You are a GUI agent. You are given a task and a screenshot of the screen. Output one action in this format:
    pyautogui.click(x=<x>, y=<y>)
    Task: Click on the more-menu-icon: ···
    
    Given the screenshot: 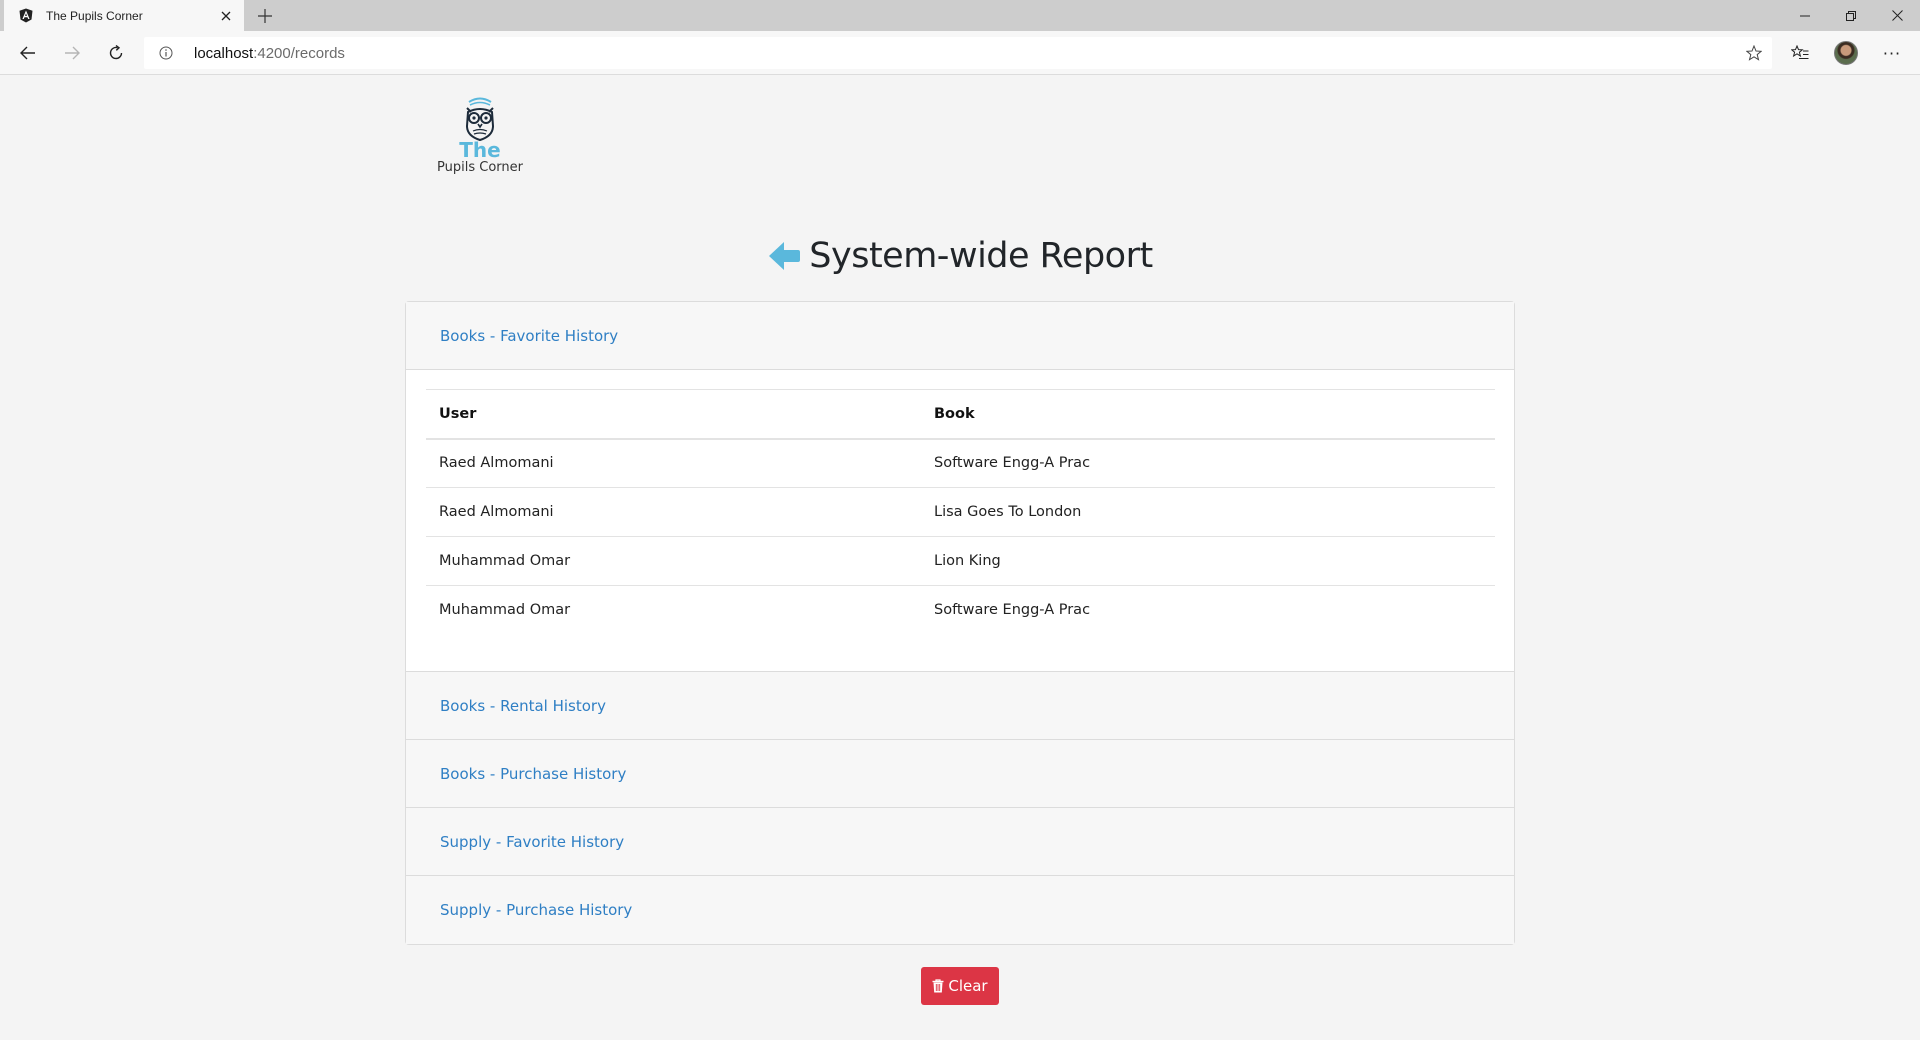 What is the action you would take?
    pyautogui.click(x=1892, y=53)
    